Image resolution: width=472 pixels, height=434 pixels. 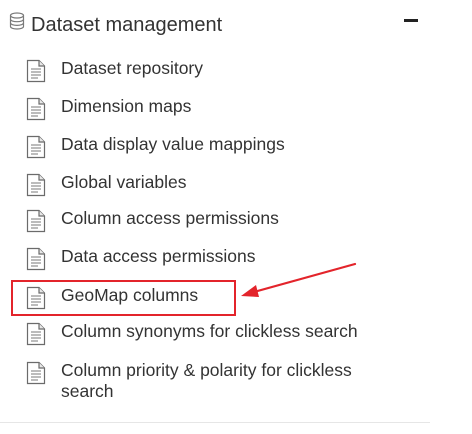 What do you see at coordinates (170, 218) in the screenshot?
I see `menu-item-label: Column access permissions` at bounding box center [170, 218].